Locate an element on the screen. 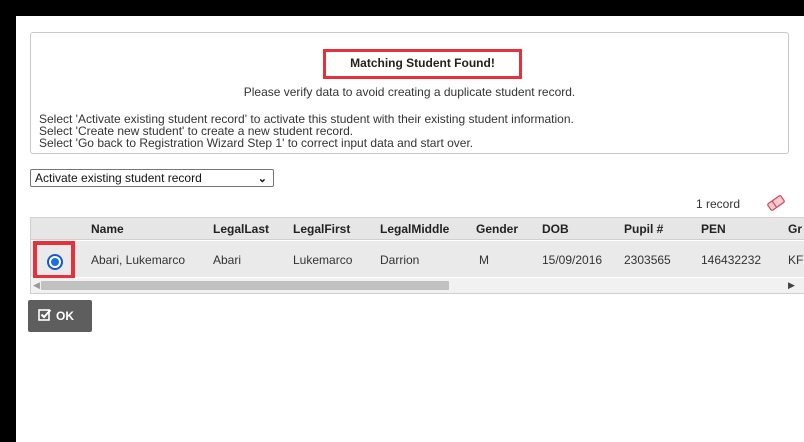 Image resolution: width=804 pixels, height=442 pixels. column-header-gender: Gender is located at coordinates (497, 229).